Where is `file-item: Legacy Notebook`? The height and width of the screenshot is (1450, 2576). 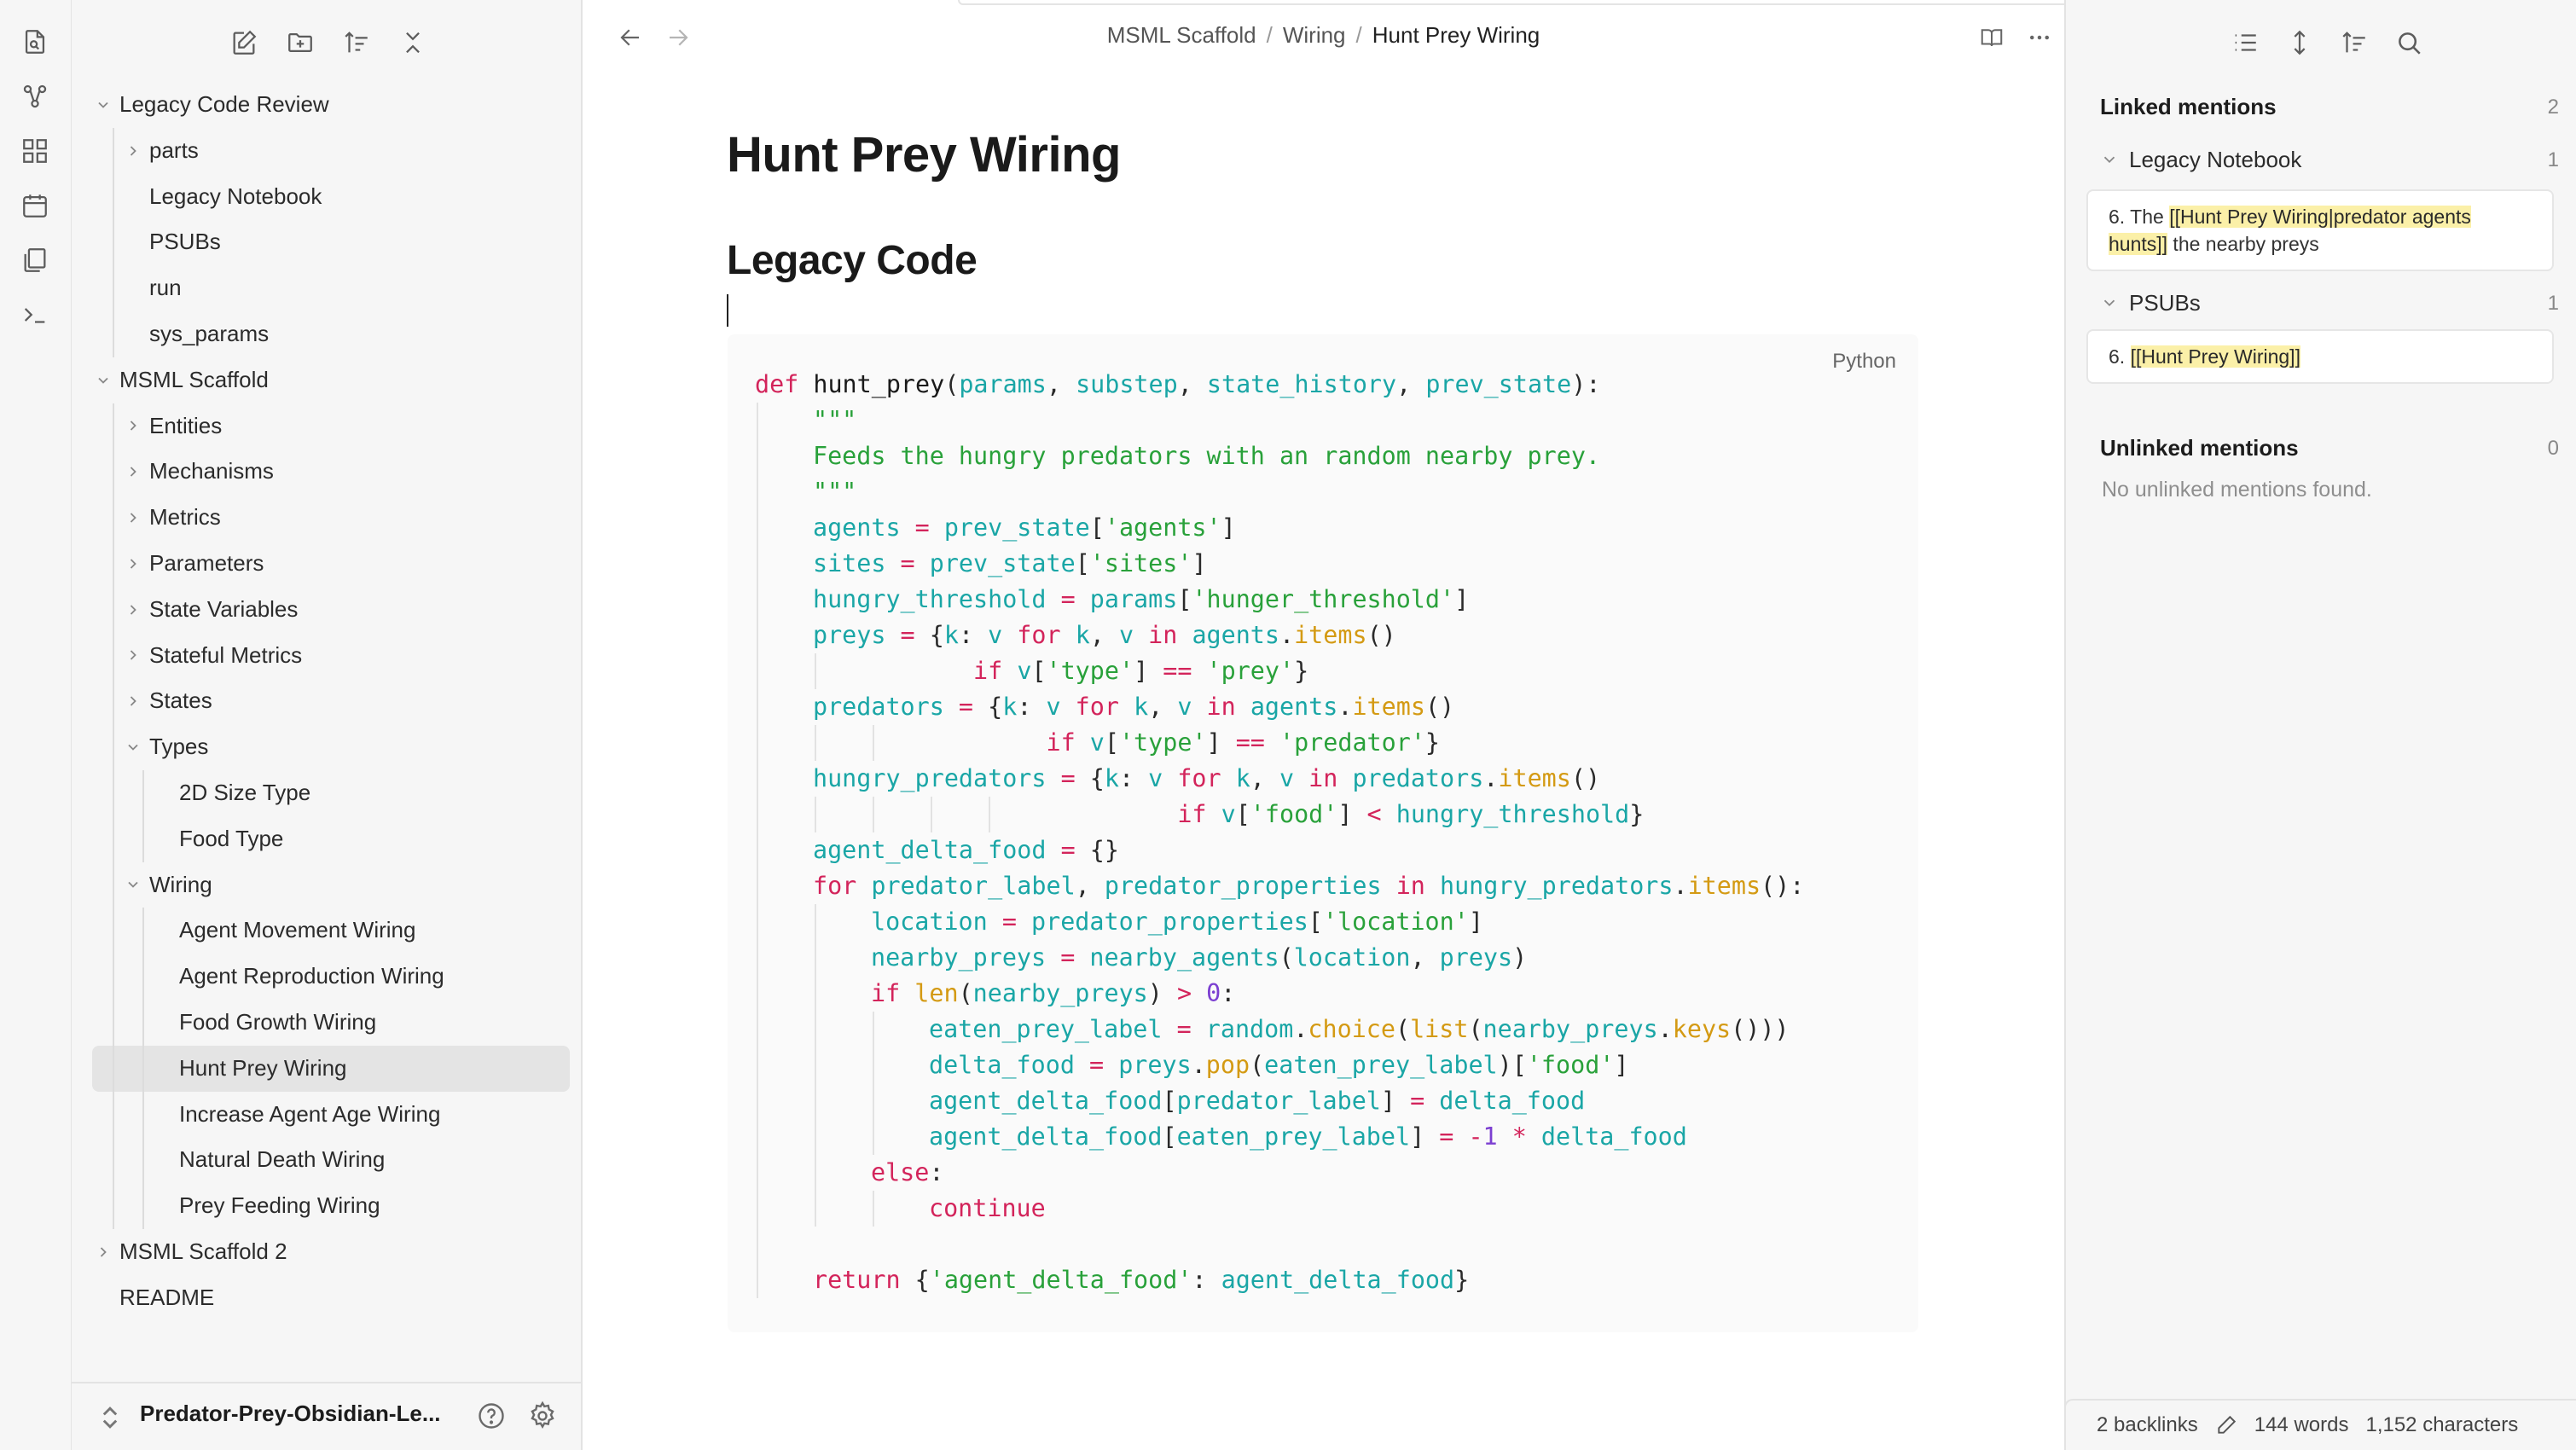
file-item: Legacy Notebook is located at coordinates (331, 196).